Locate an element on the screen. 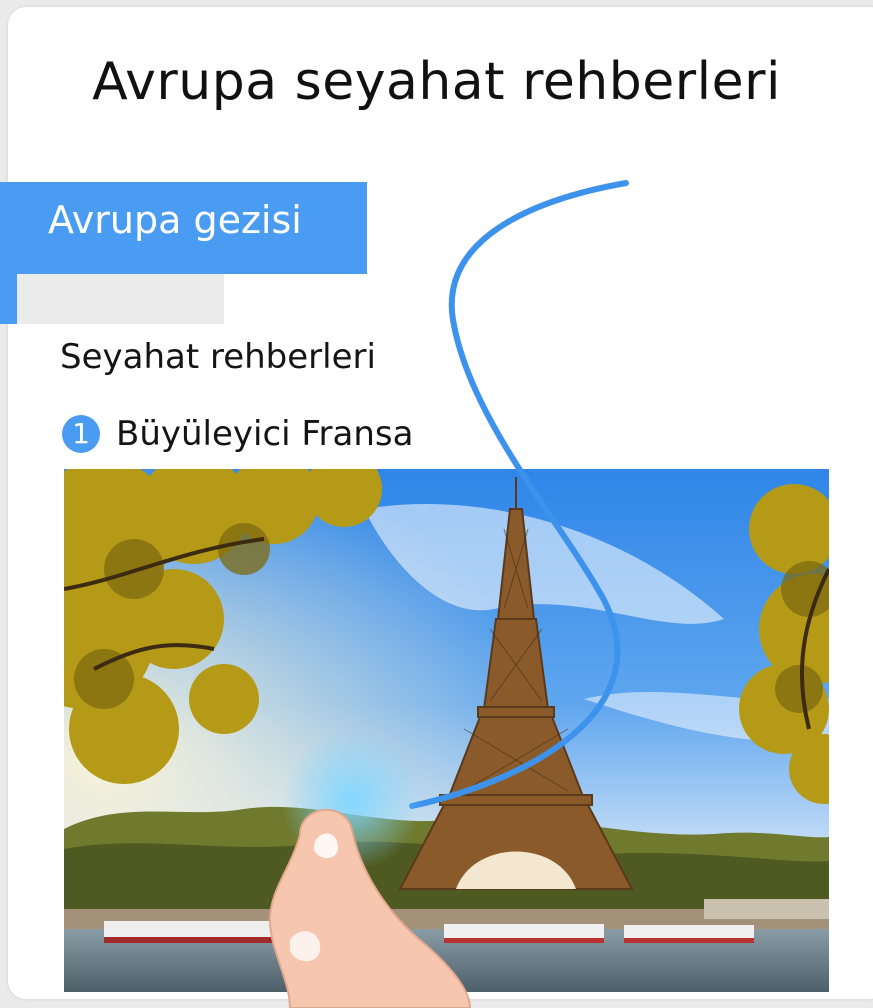 The height and width of the screenshot is (1008, 873). list-item: 1 Büyüleyici Fransa is located at coordinates (237, 434).